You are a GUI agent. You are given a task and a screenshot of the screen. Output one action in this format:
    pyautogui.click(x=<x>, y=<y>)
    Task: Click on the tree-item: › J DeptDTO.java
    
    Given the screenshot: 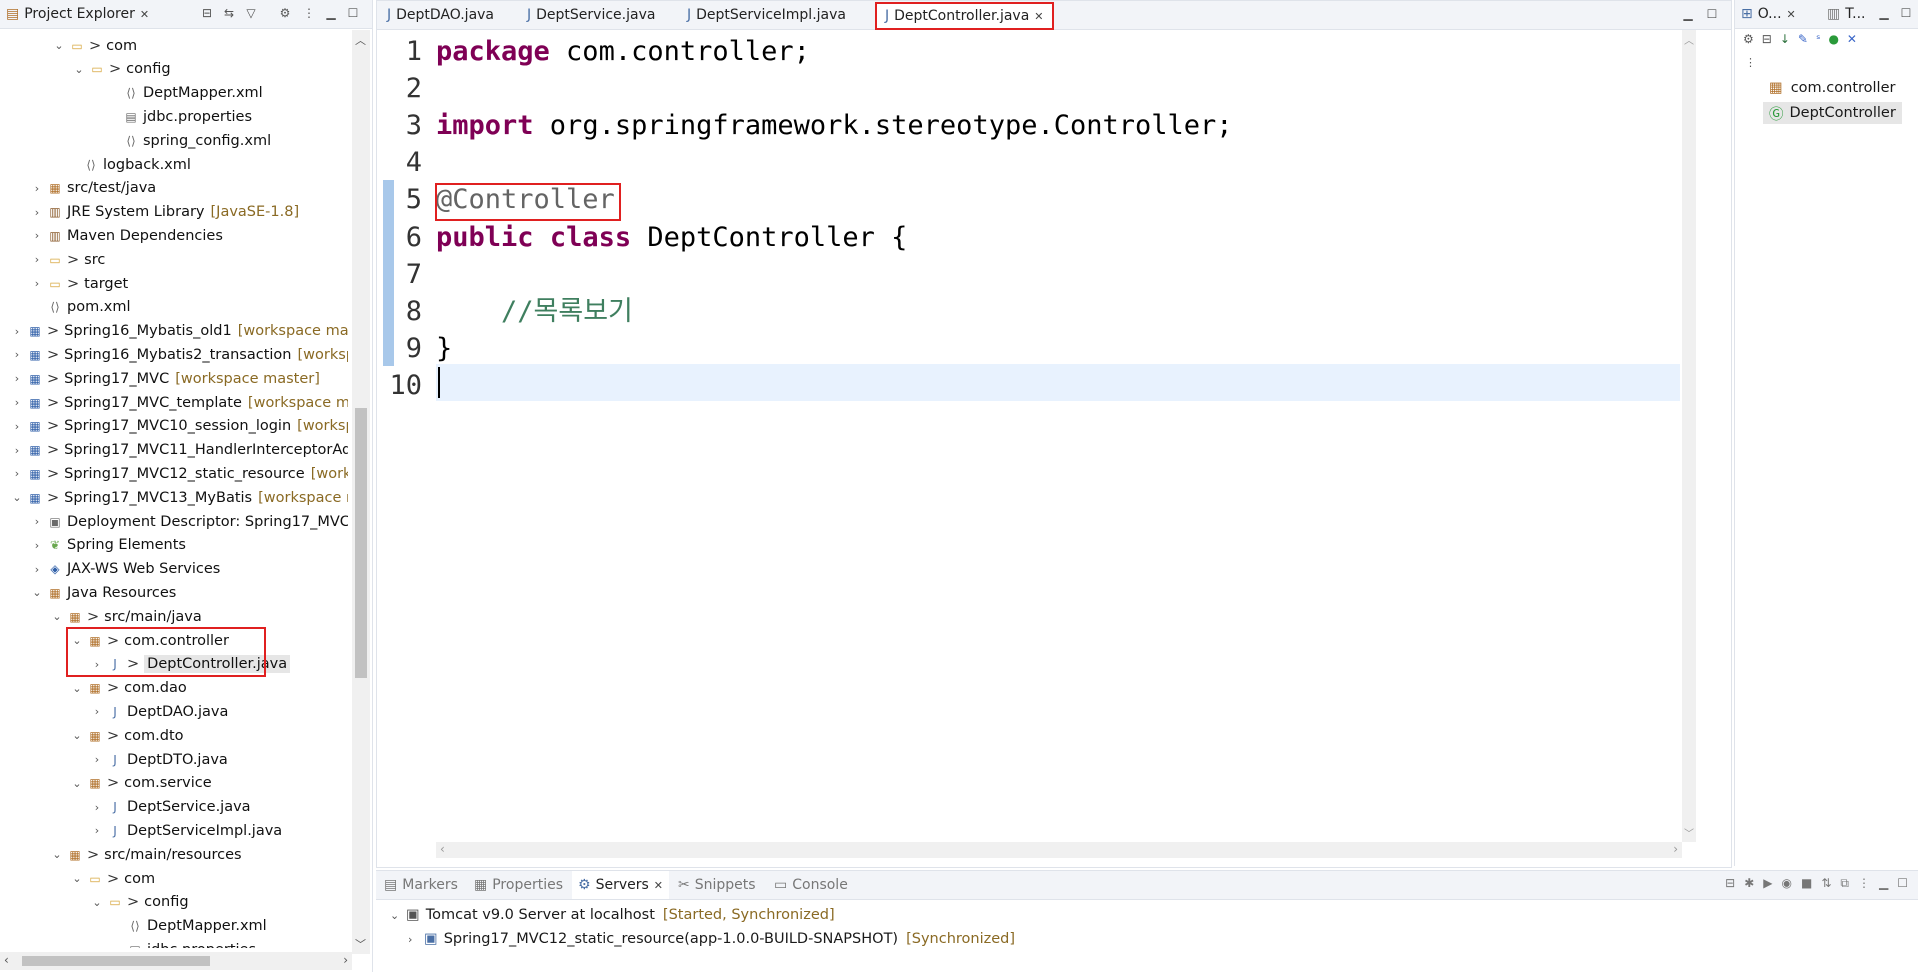 What is the action you would take?
    pyautogui.click(x=159, y=759)
    